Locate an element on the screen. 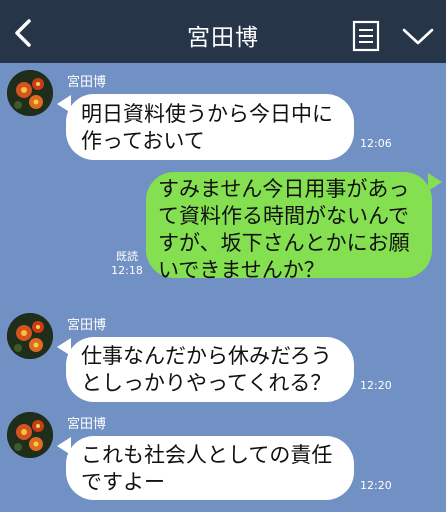 This screenshot has height=512, width=446. chevron-down-icon is located at coordinates (418, 36).